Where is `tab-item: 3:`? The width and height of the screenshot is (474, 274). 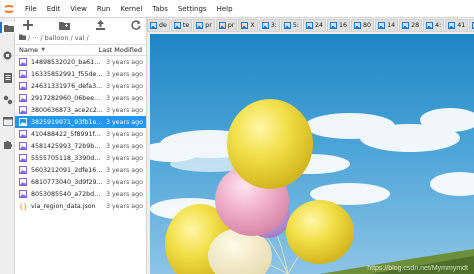
tab-item: 3: is located at coordinates (269, 25).